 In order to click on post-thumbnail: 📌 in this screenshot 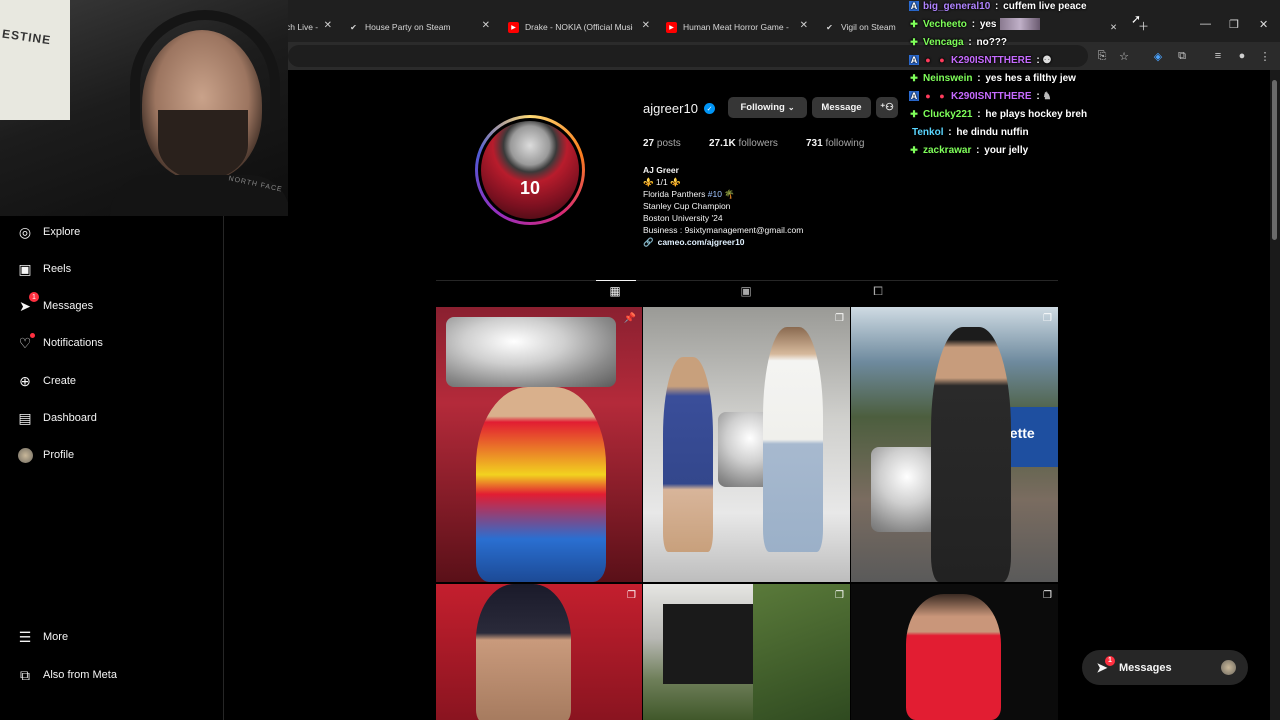, I will do `click(539, 444)`.